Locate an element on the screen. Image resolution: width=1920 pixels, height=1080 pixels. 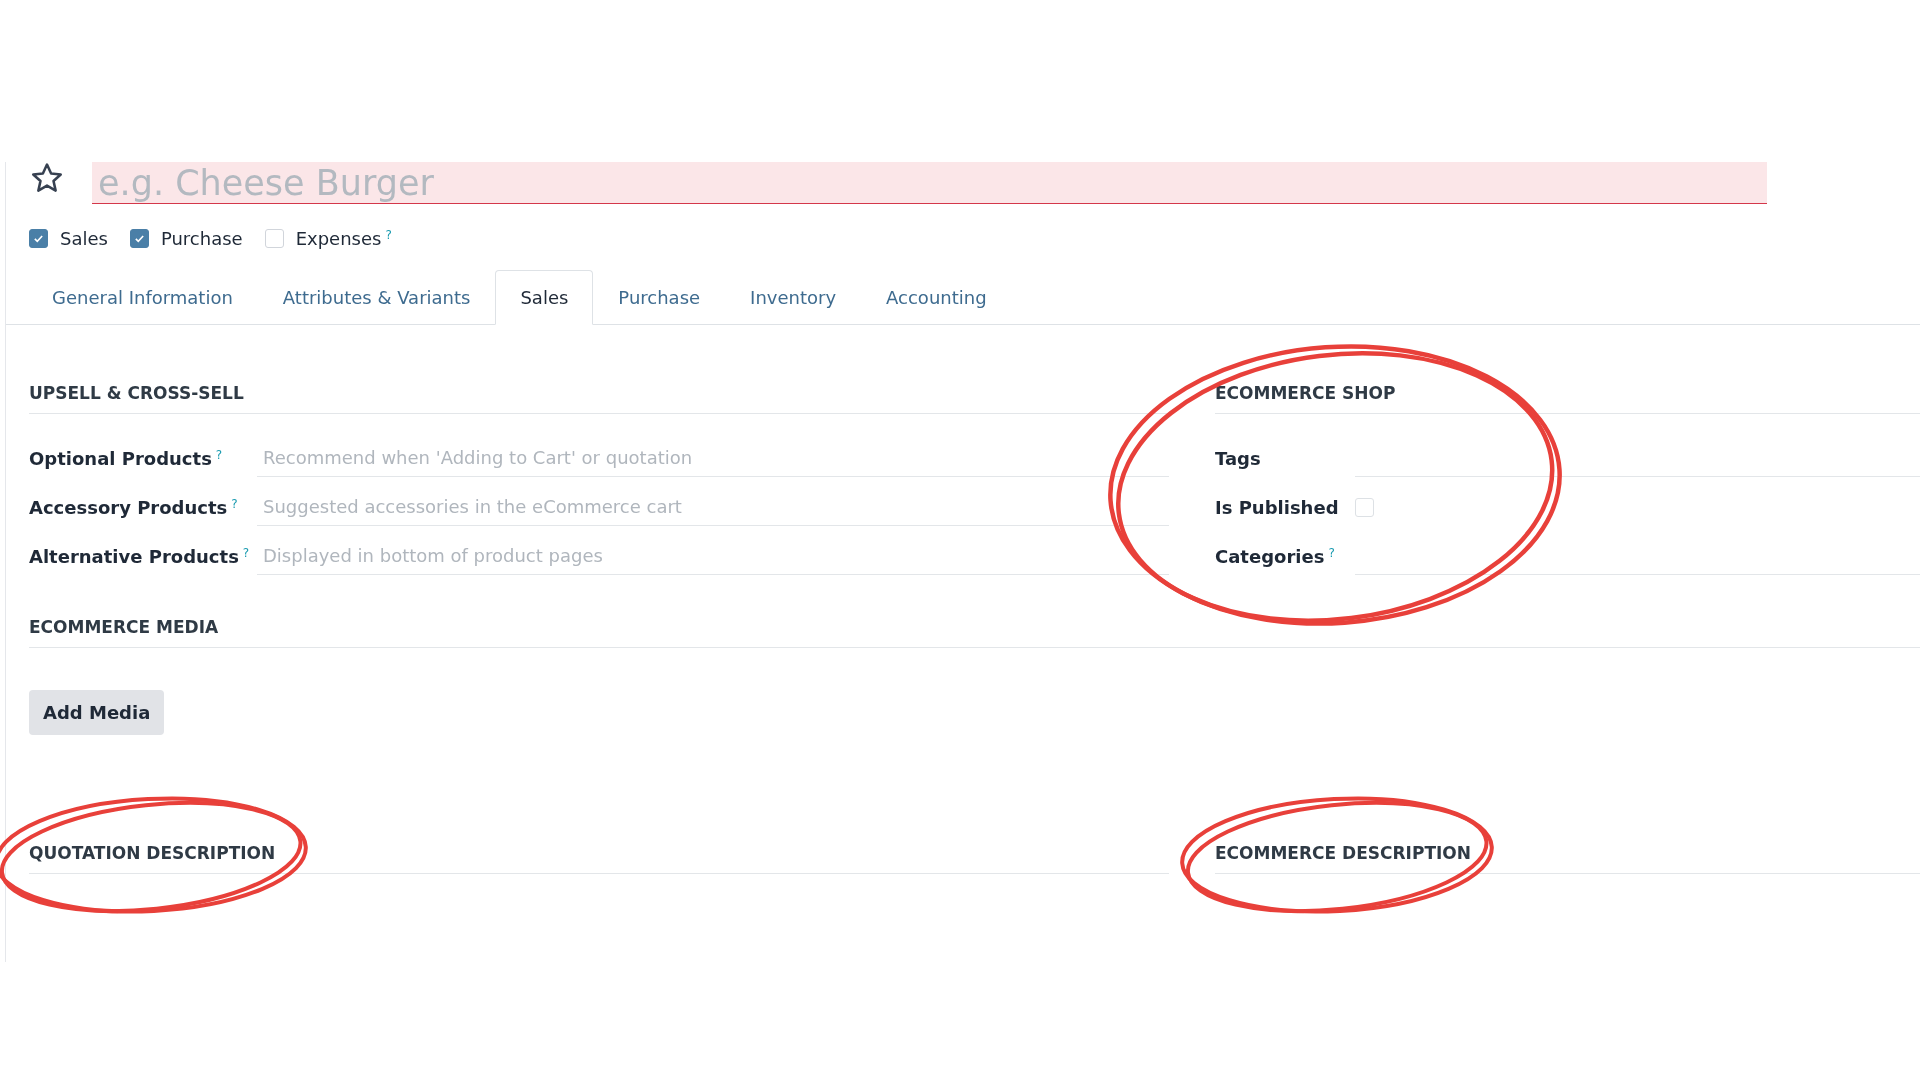
product-field: Suggested accessories in the eCommerce cart is located at coordinates (713, 507).